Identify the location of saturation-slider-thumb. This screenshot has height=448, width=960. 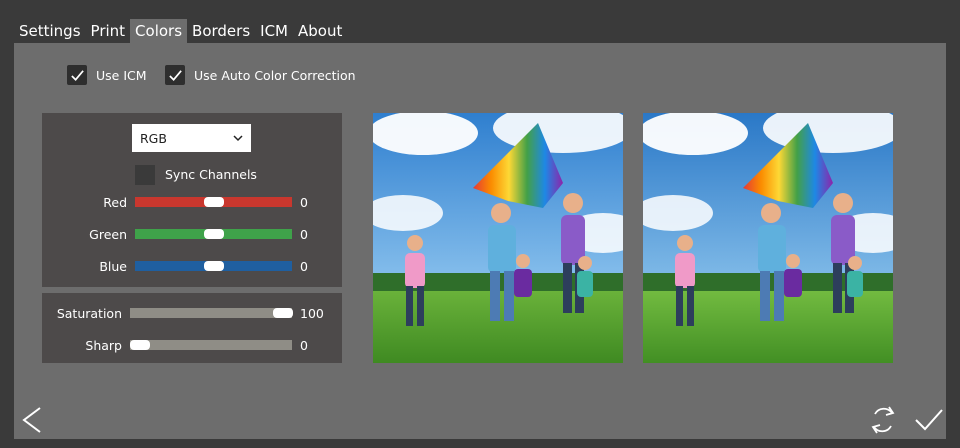
(283, 313).